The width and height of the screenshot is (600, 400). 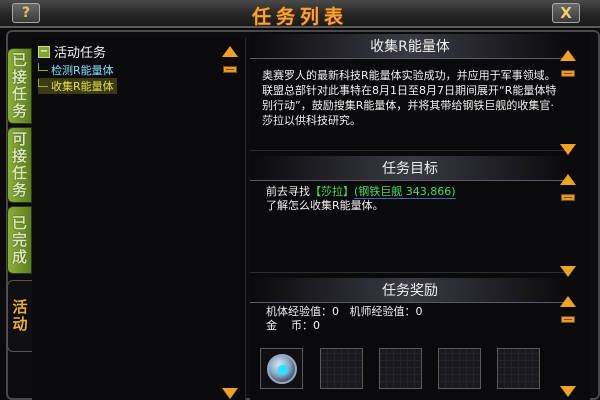 I want to click on target-prefix: 前去寻找, so click(x=288, y=191).